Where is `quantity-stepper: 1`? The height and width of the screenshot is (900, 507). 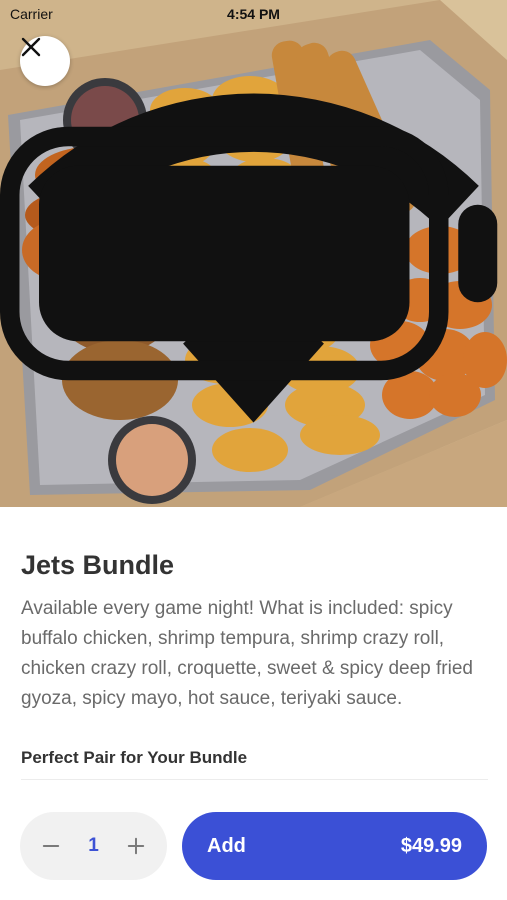 quantity-stepper: 1 is located at coordinates (93, 846).